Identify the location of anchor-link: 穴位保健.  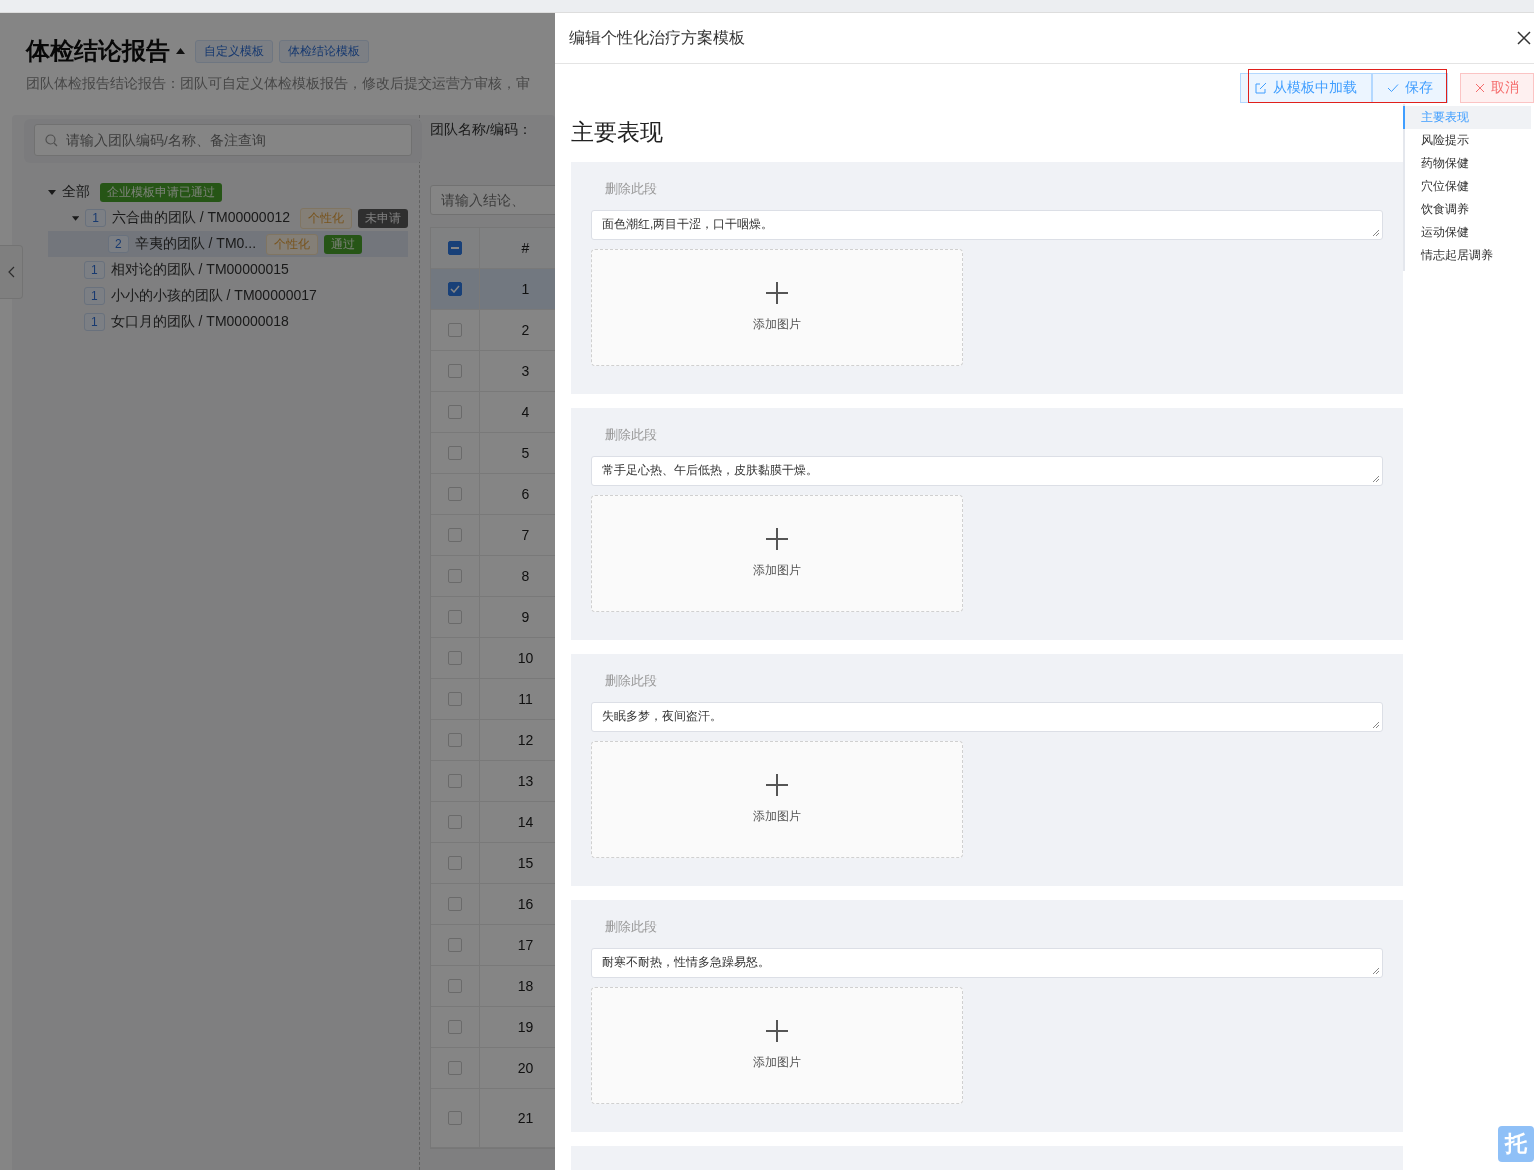
(1468, 186).